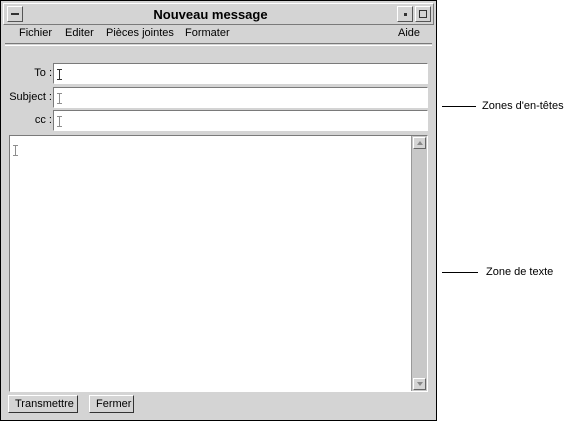  I want to click on headers-callout-line, so click(459, 106).